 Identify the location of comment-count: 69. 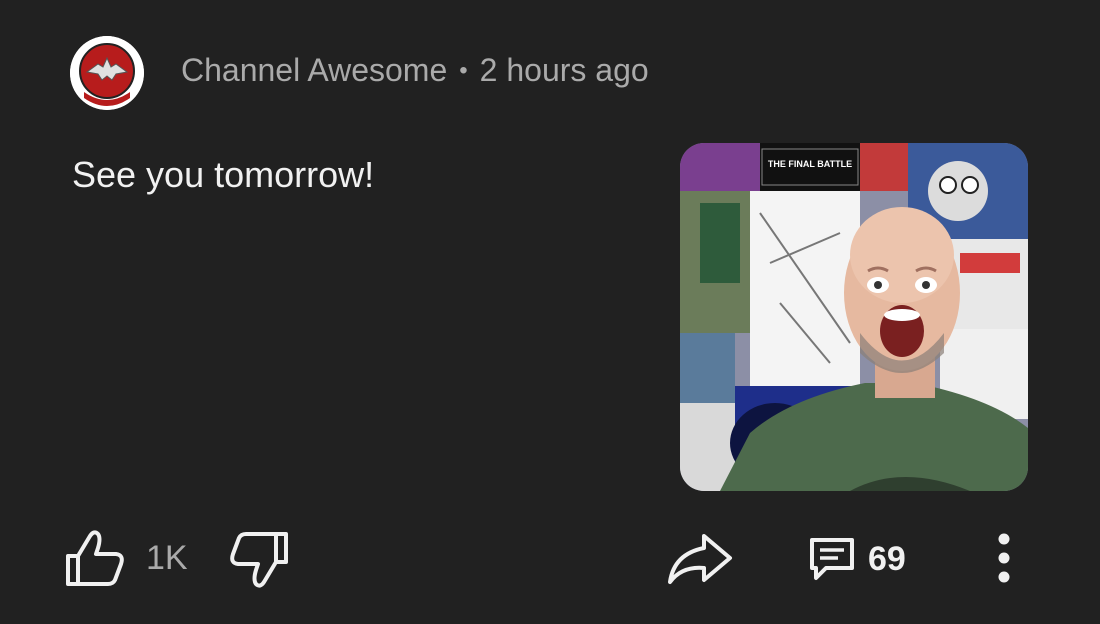
(887, 558).